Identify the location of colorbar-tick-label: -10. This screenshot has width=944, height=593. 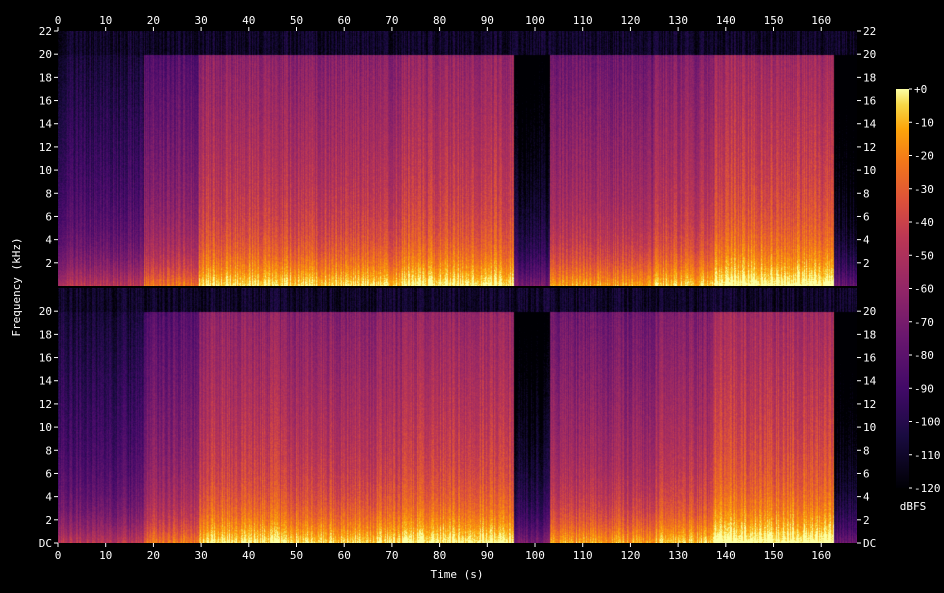
(924, 122).